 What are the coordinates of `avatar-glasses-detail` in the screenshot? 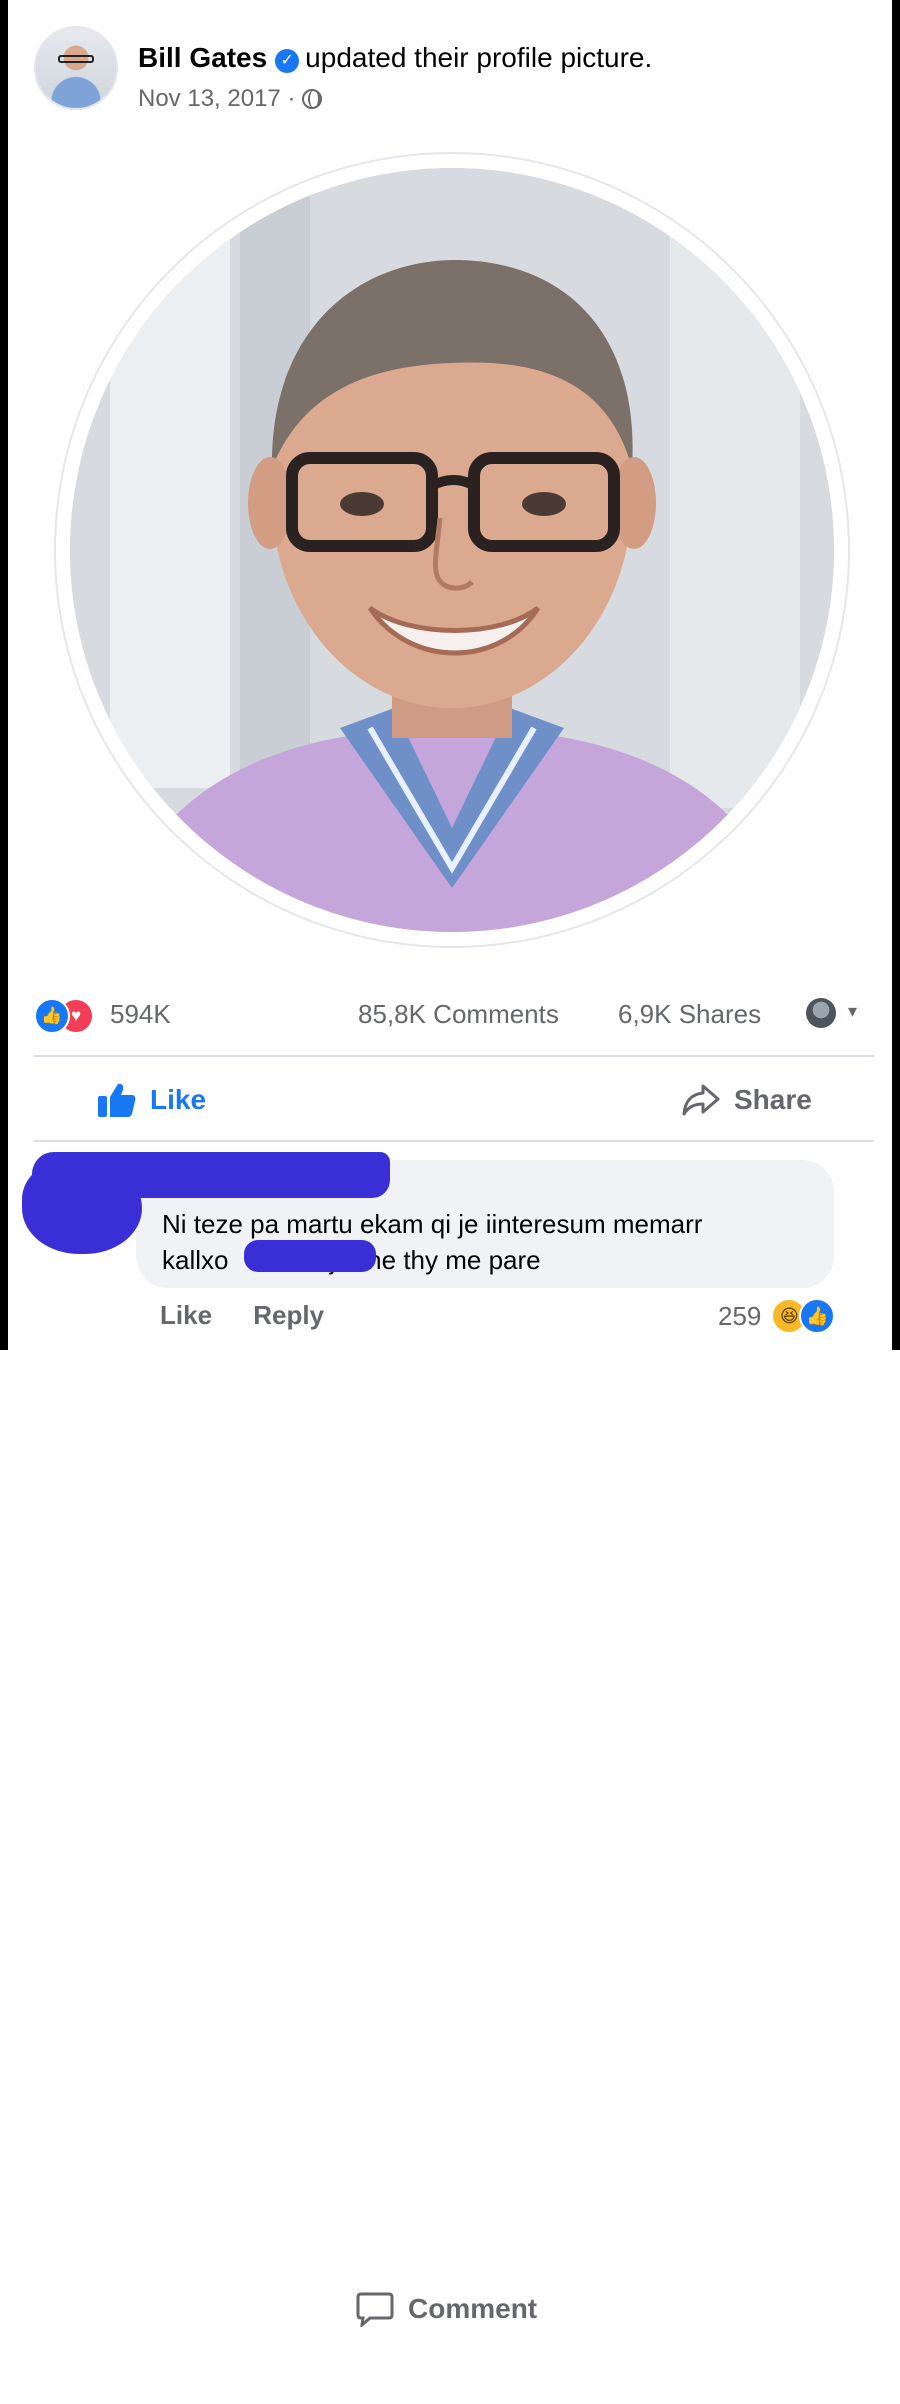 It's located at (76, 59).